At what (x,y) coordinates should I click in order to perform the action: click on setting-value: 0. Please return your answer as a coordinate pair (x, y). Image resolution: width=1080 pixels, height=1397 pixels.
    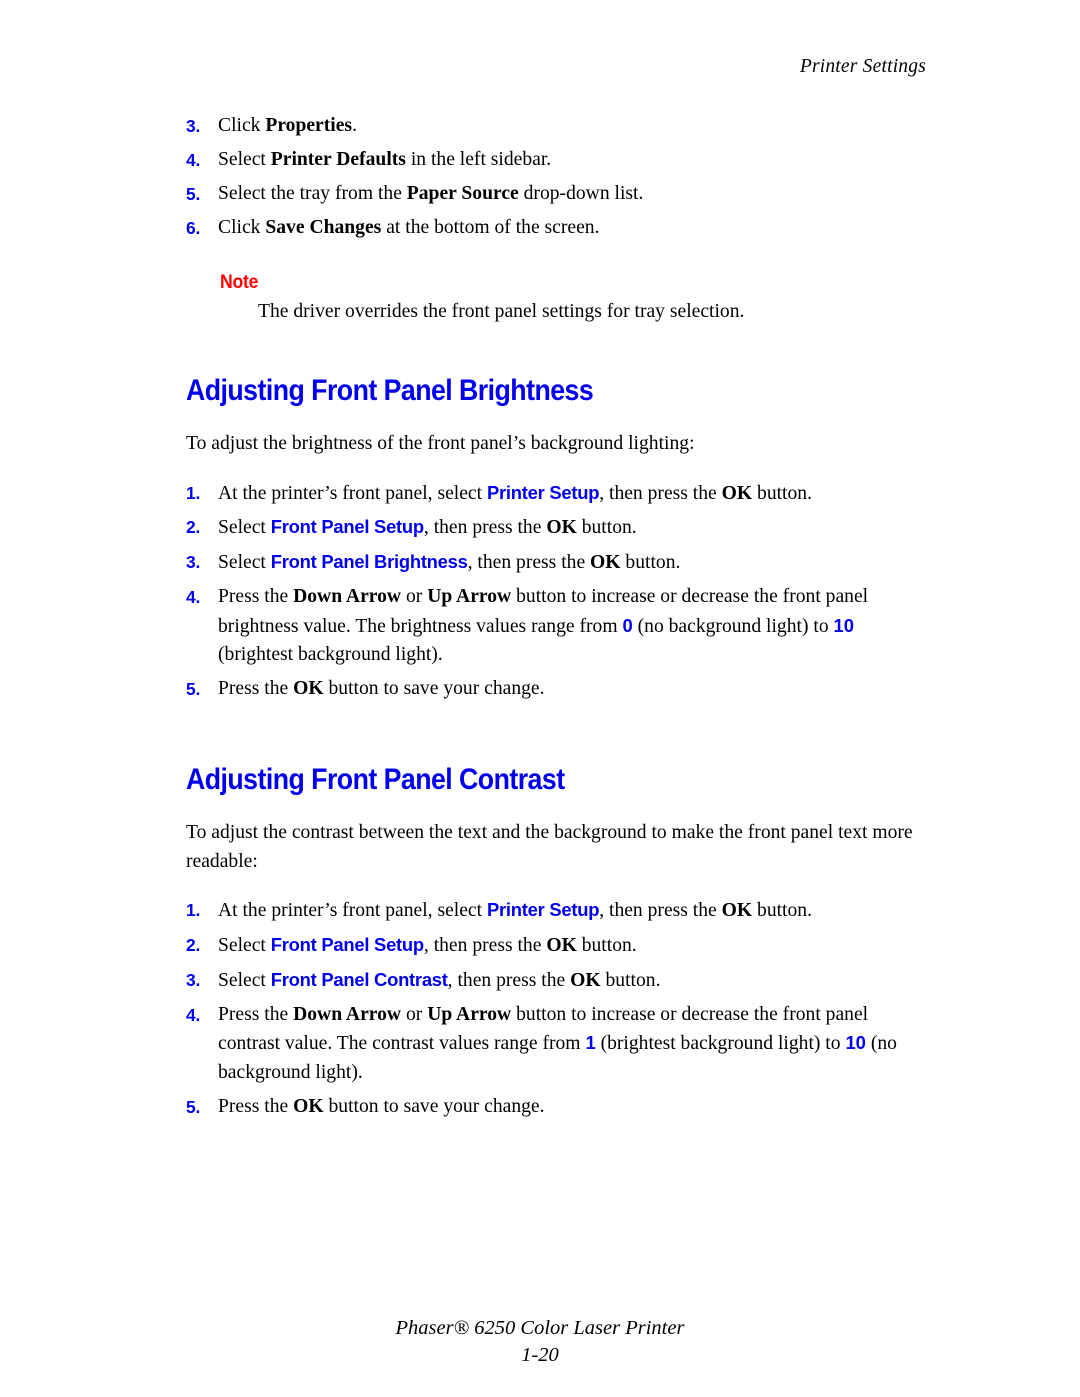
    Looking at the image, I should click on (627, 625).